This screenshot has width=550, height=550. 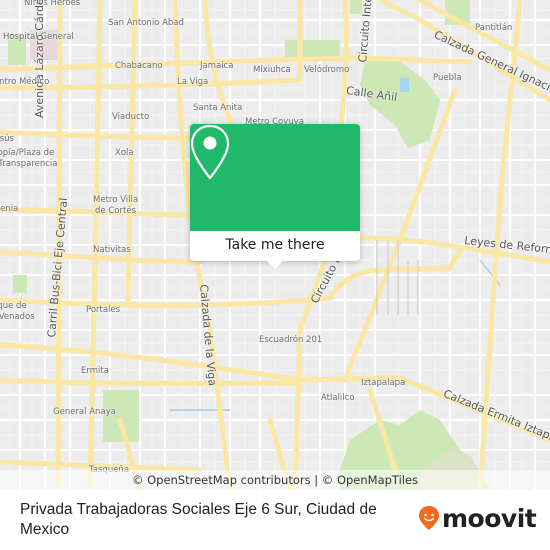 What do you see at coordinates (275, 177) in the screenshot?
I see `popup-header` at bounding box center [275, 177].